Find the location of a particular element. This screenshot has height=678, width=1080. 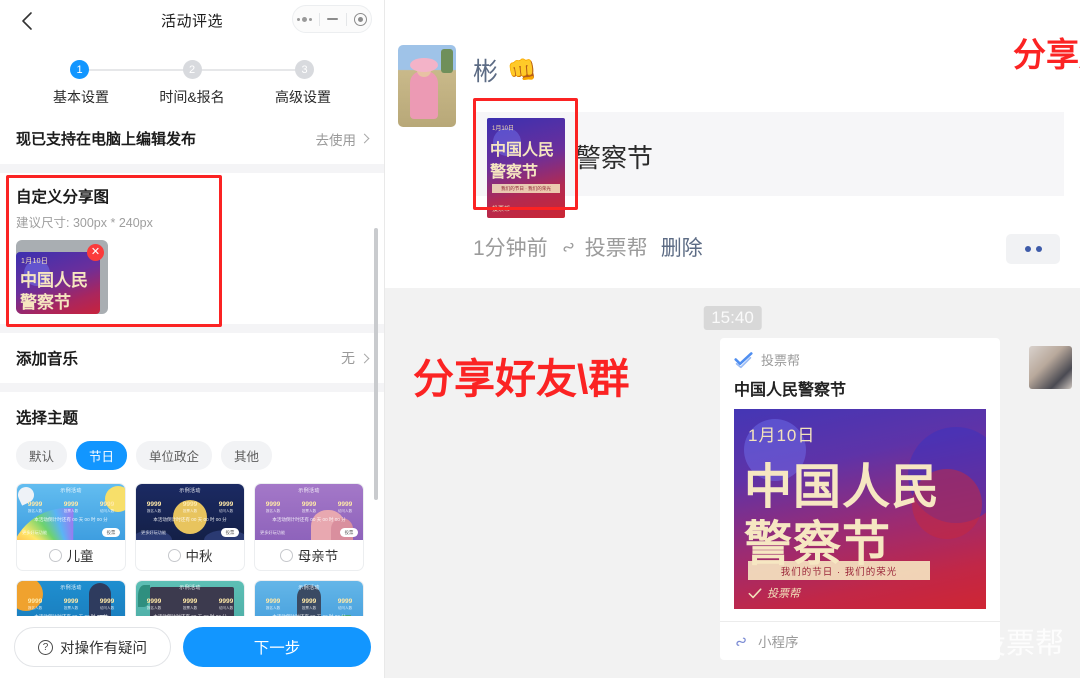

capsule-divider is located at coordinates (320, 19).